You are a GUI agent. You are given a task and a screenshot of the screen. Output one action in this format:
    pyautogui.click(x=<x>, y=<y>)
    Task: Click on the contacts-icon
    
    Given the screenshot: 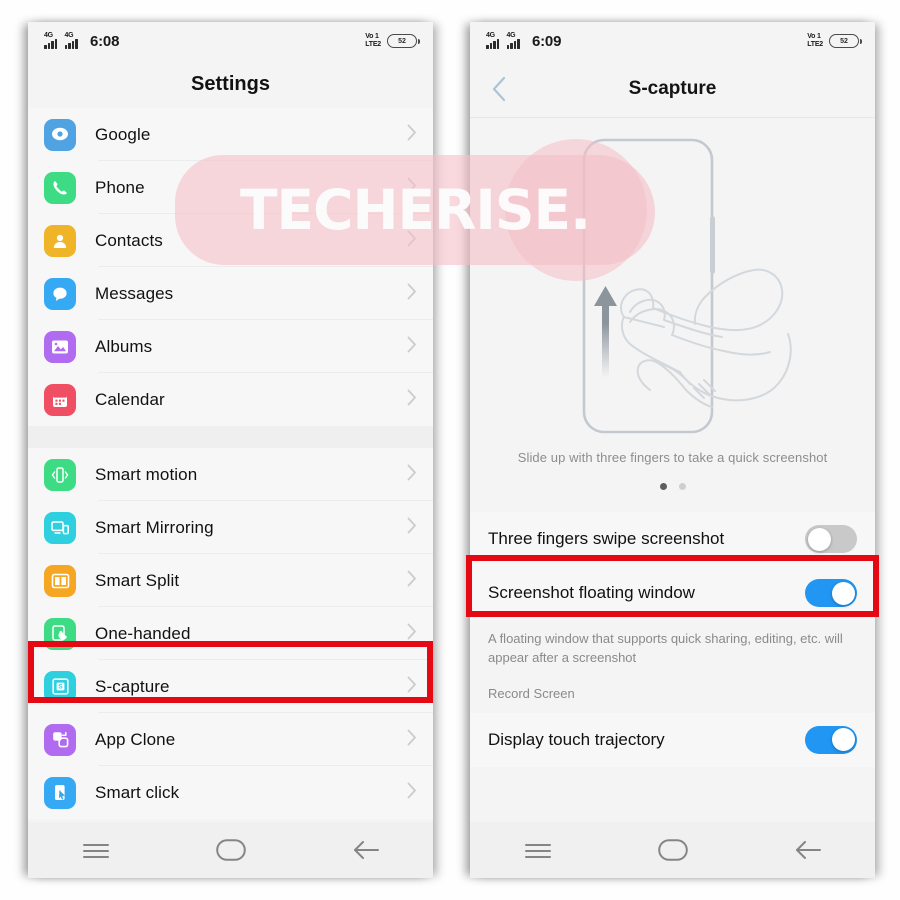 What is the action you would take?
    pyautogui.click(x=60, y=240)
    